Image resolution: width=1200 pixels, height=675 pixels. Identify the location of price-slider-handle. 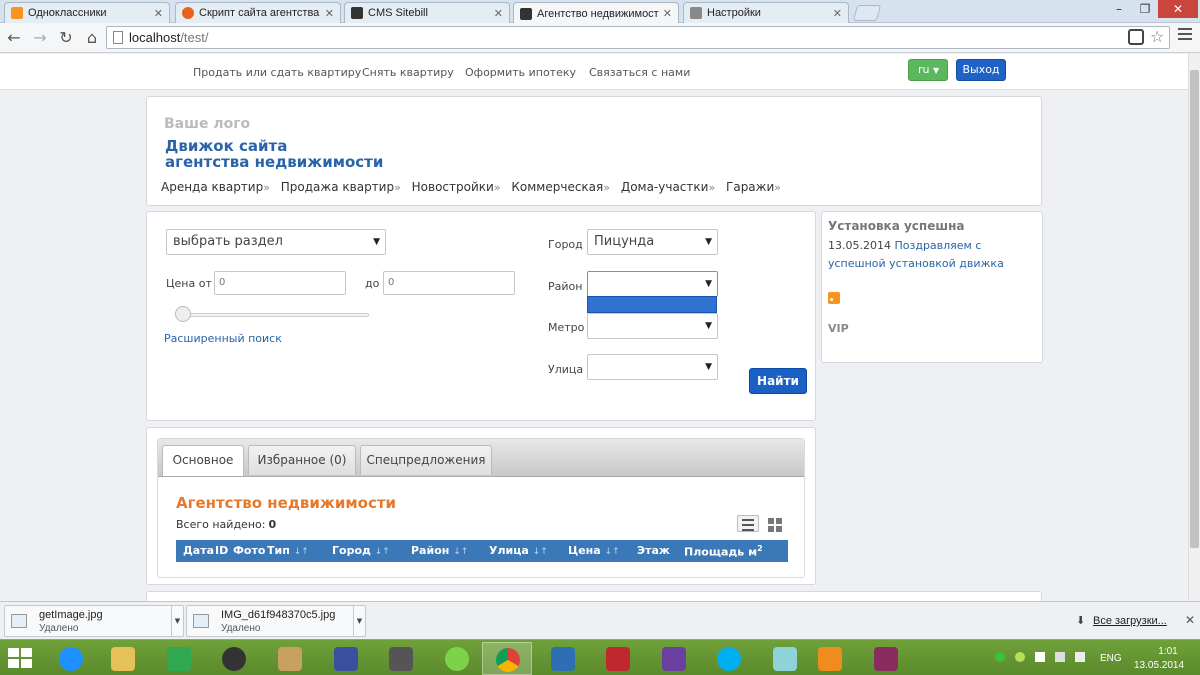
(183, 314).